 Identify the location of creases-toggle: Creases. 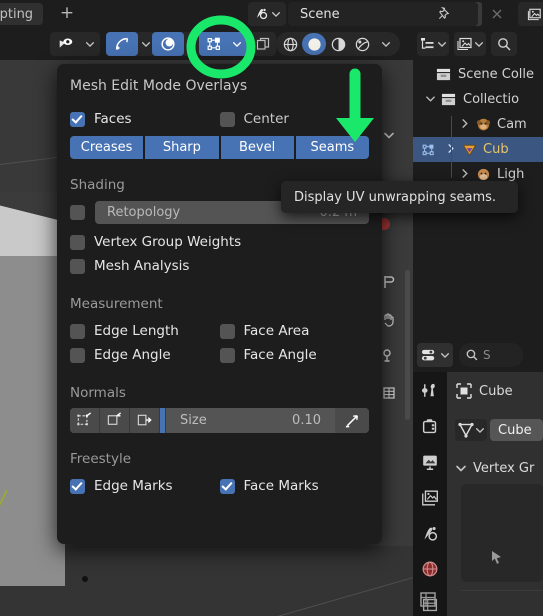
(107, 147).